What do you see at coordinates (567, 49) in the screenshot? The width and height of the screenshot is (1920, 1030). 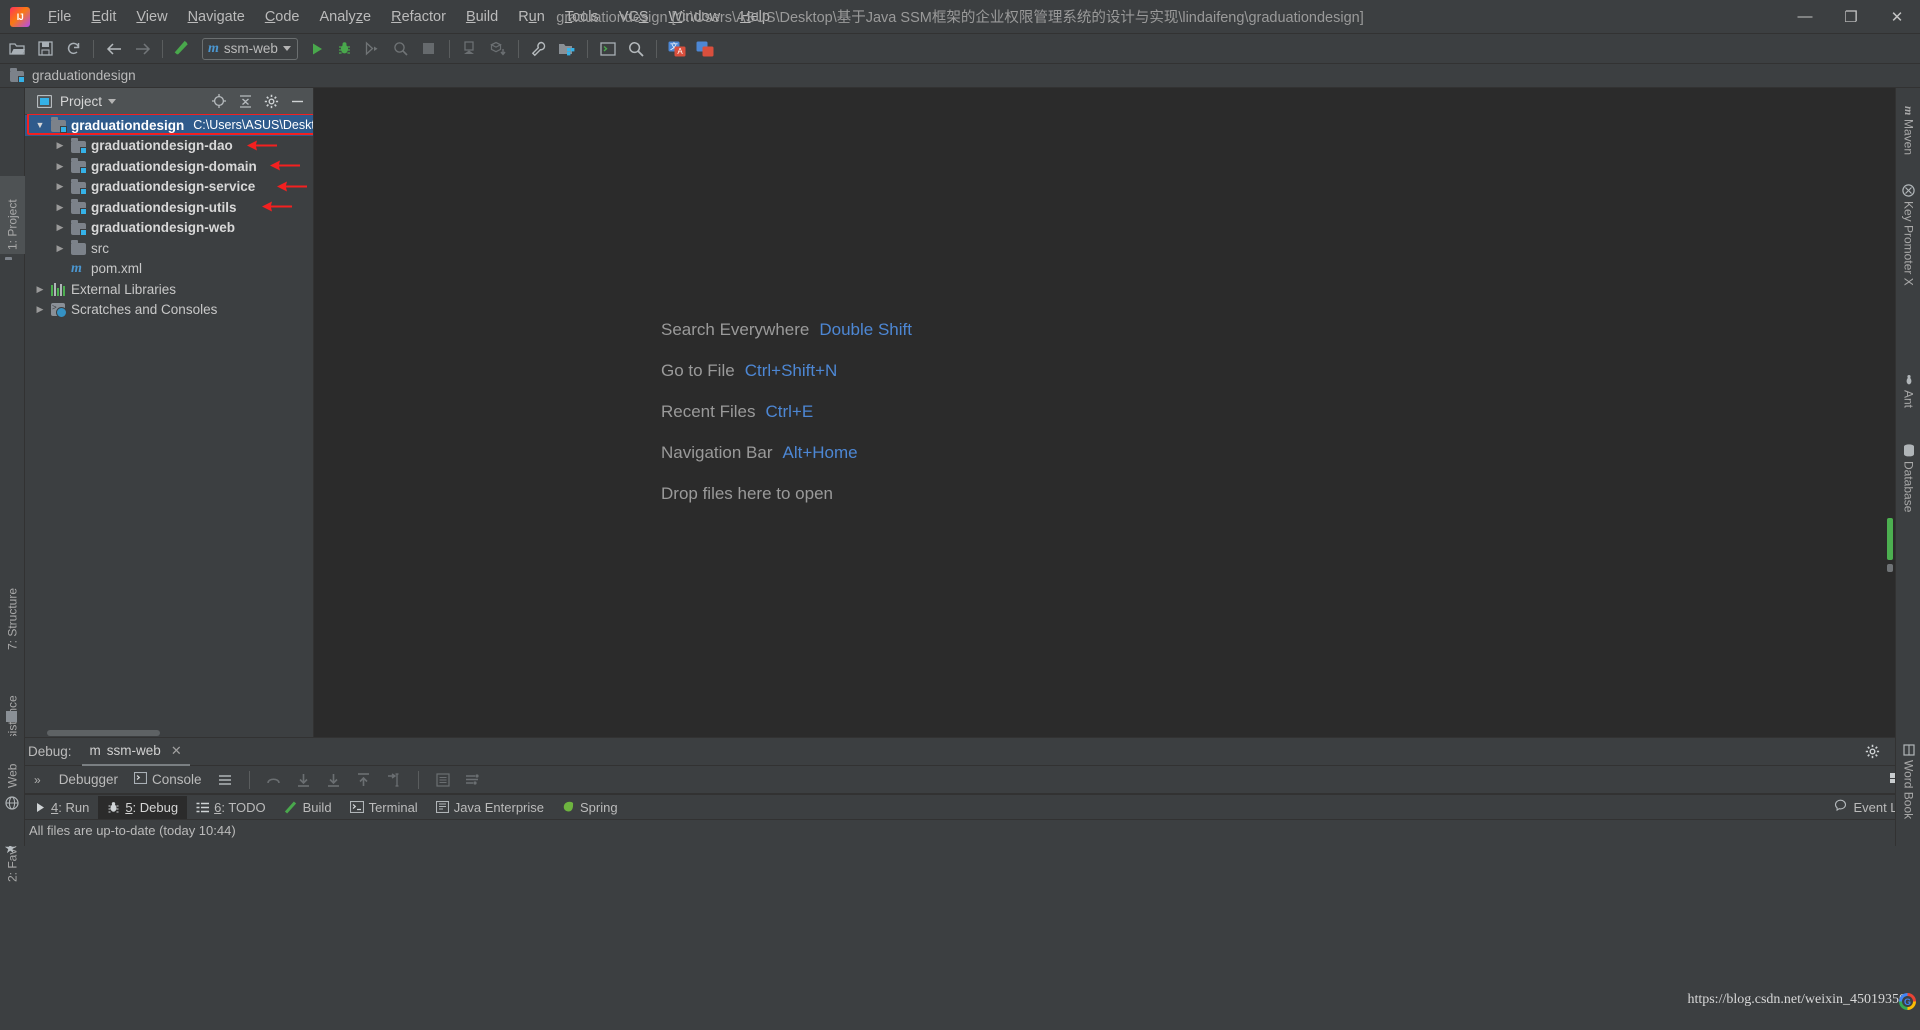 I see `project-structure-icon` at bounding box center [567, 49].